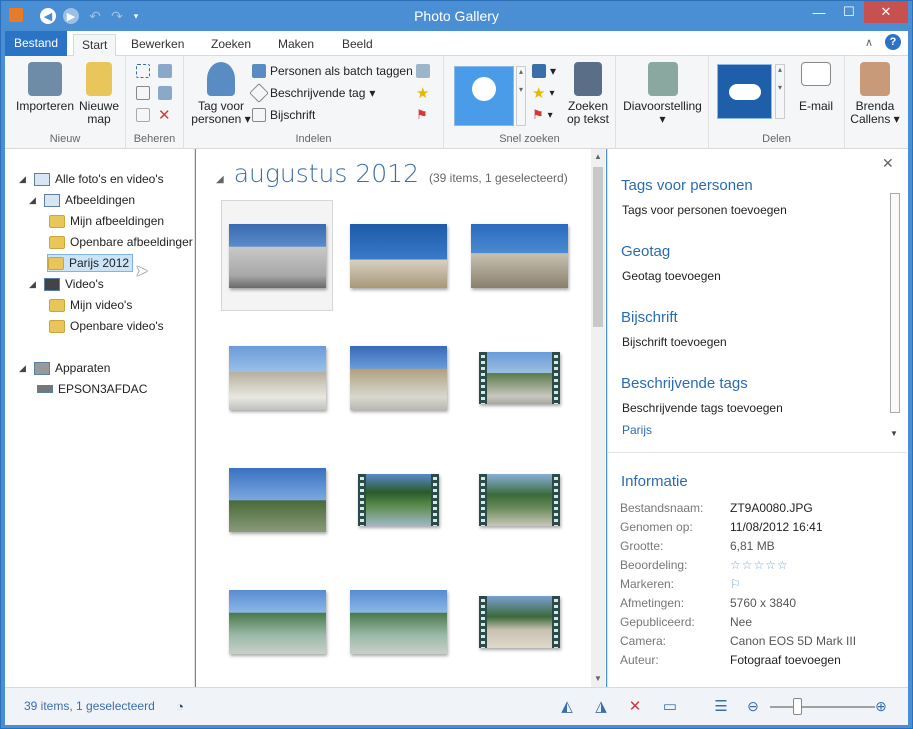 The height and width of the screenshot is (729, 913). What do you see at coordinates (744, 91) in the screenshot?
I see `onedrive-tile` at bounding box center [744, 91].